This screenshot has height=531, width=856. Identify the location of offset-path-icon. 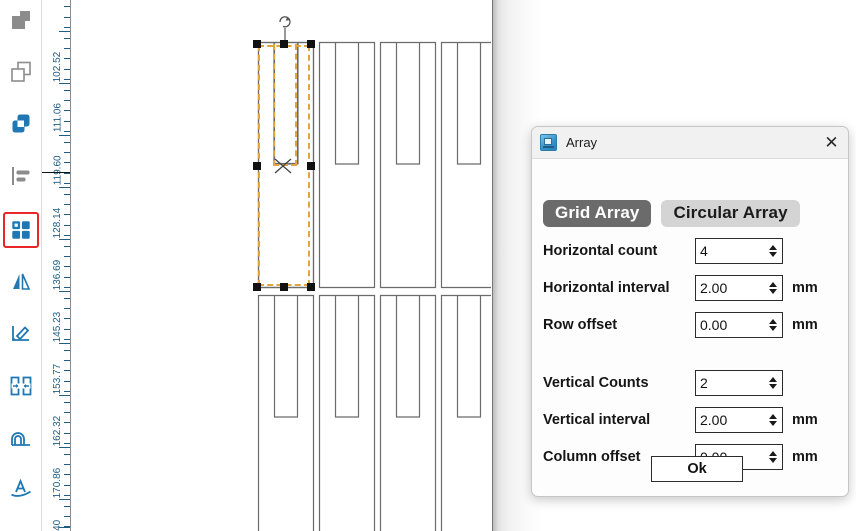
(21, 438).